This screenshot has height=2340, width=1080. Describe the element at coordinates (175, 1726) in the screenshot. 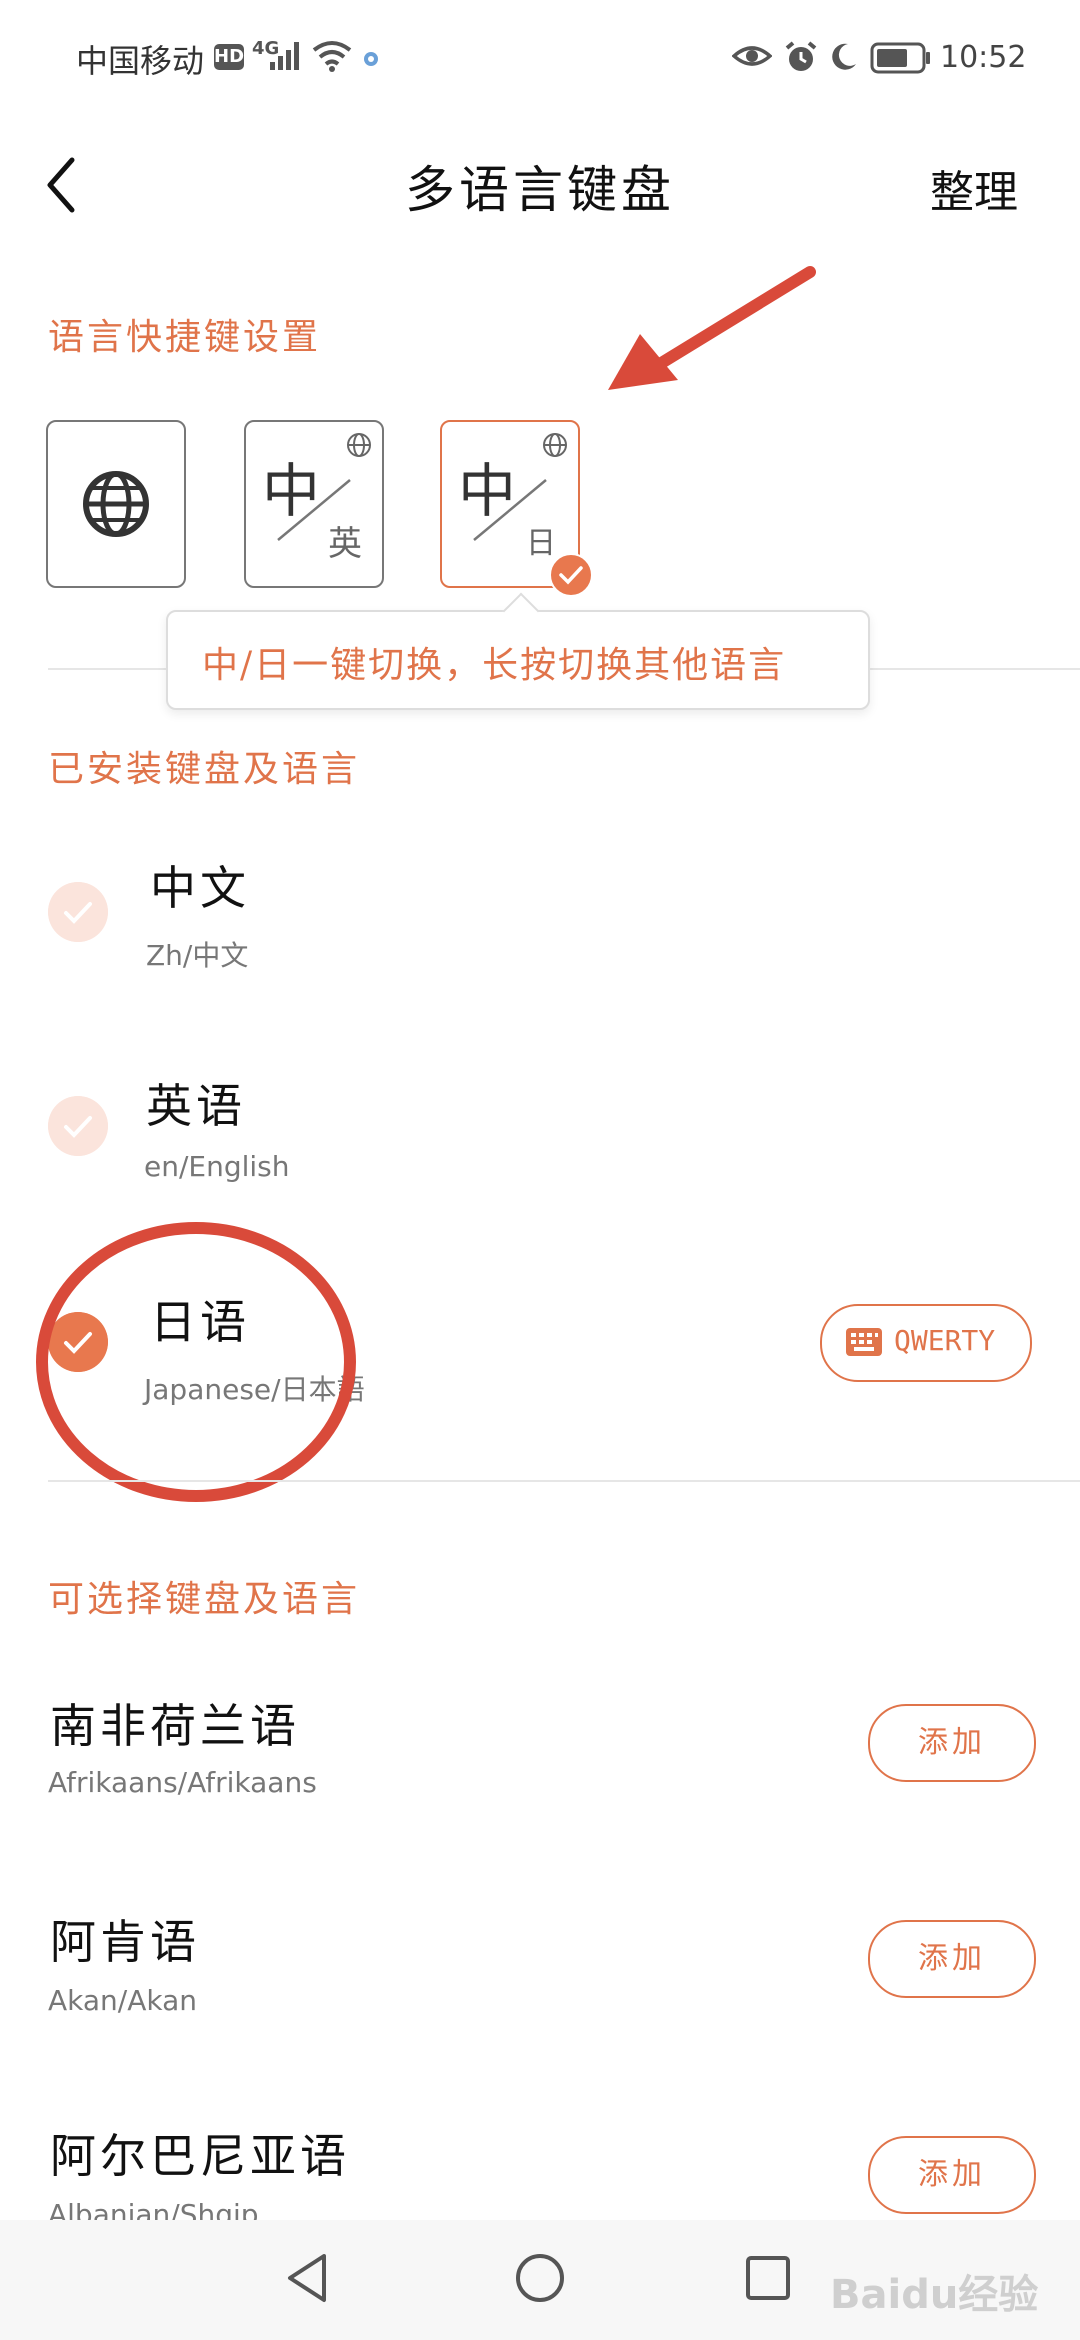

I see `language-name: 南非荷兰语` at that location.